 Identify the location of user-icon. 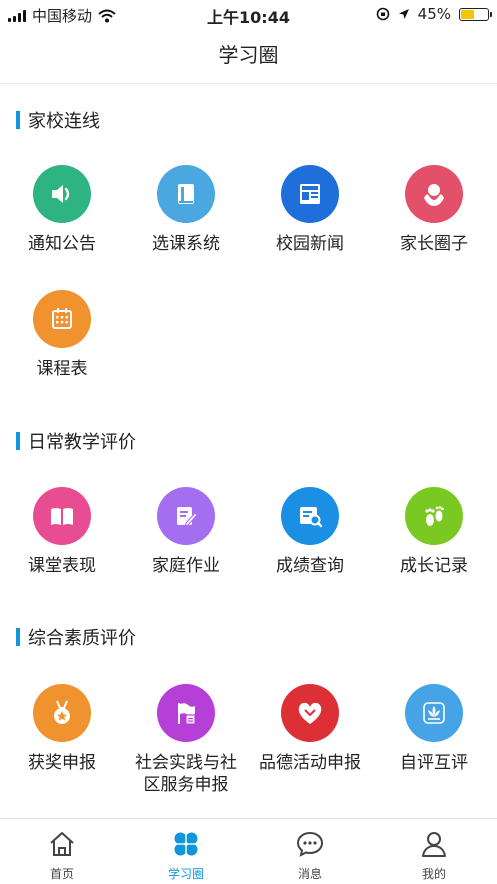
(434, 844).